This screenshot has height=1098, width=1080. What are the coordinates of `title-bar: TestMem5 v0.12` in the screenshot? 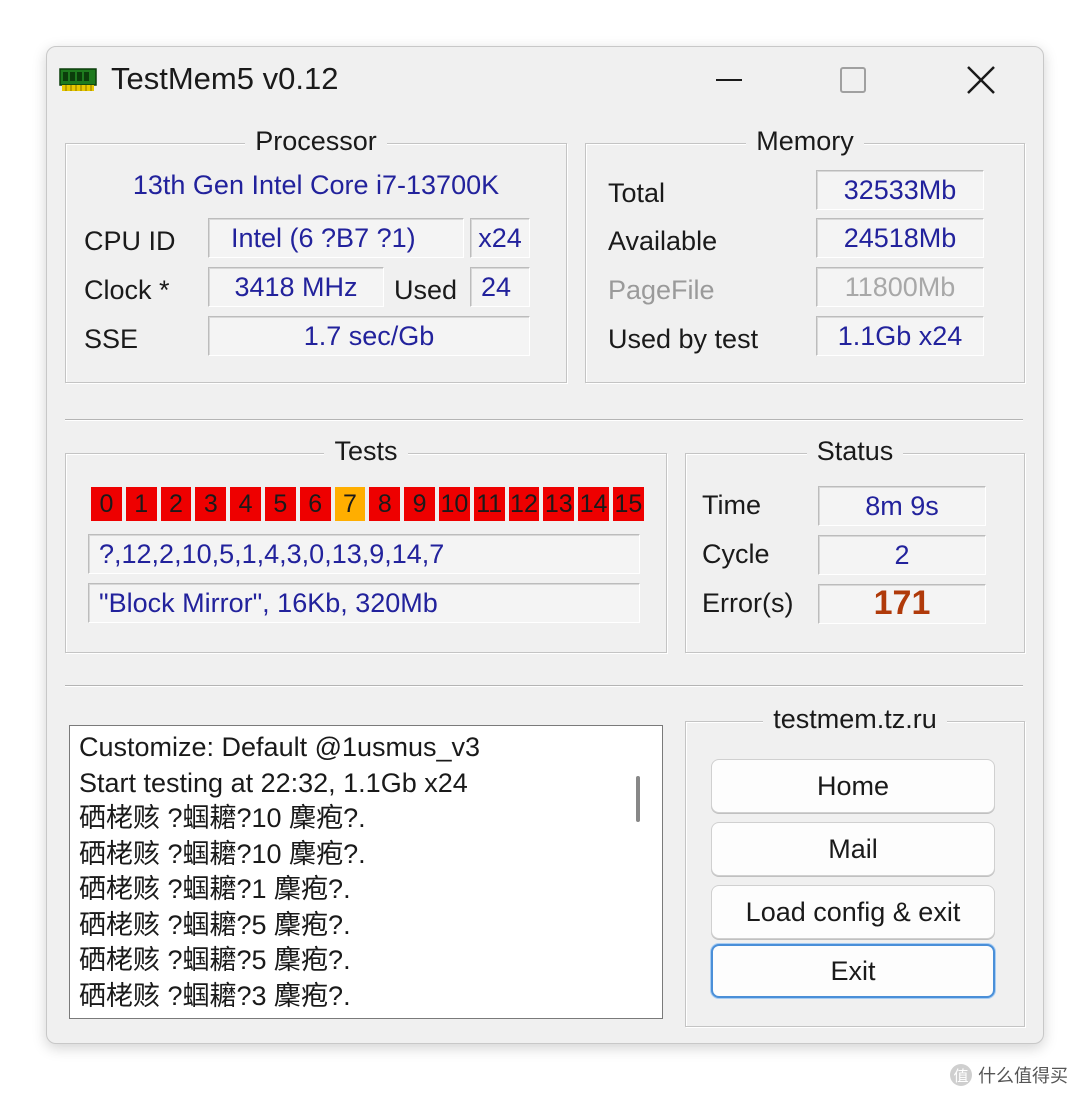 It's located at (545, 82).